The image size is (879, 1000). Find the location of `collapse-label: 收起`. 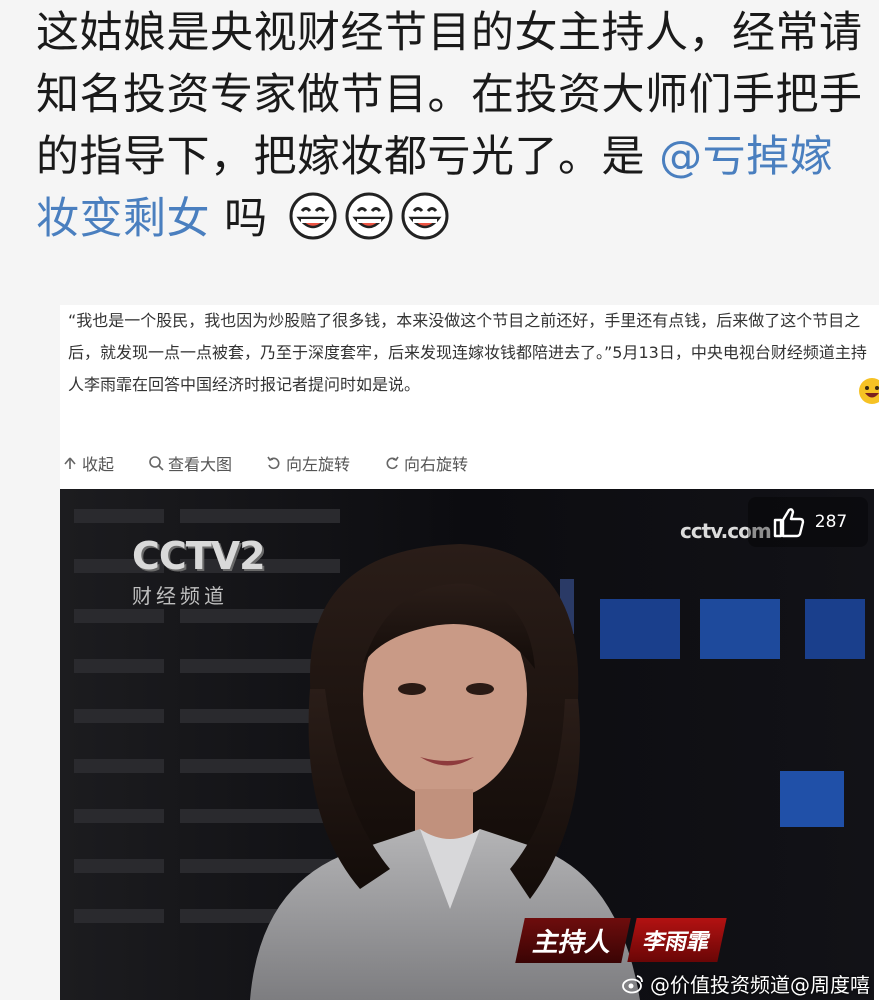

collapse-label: 收起 is located at coordinates (98, 464).